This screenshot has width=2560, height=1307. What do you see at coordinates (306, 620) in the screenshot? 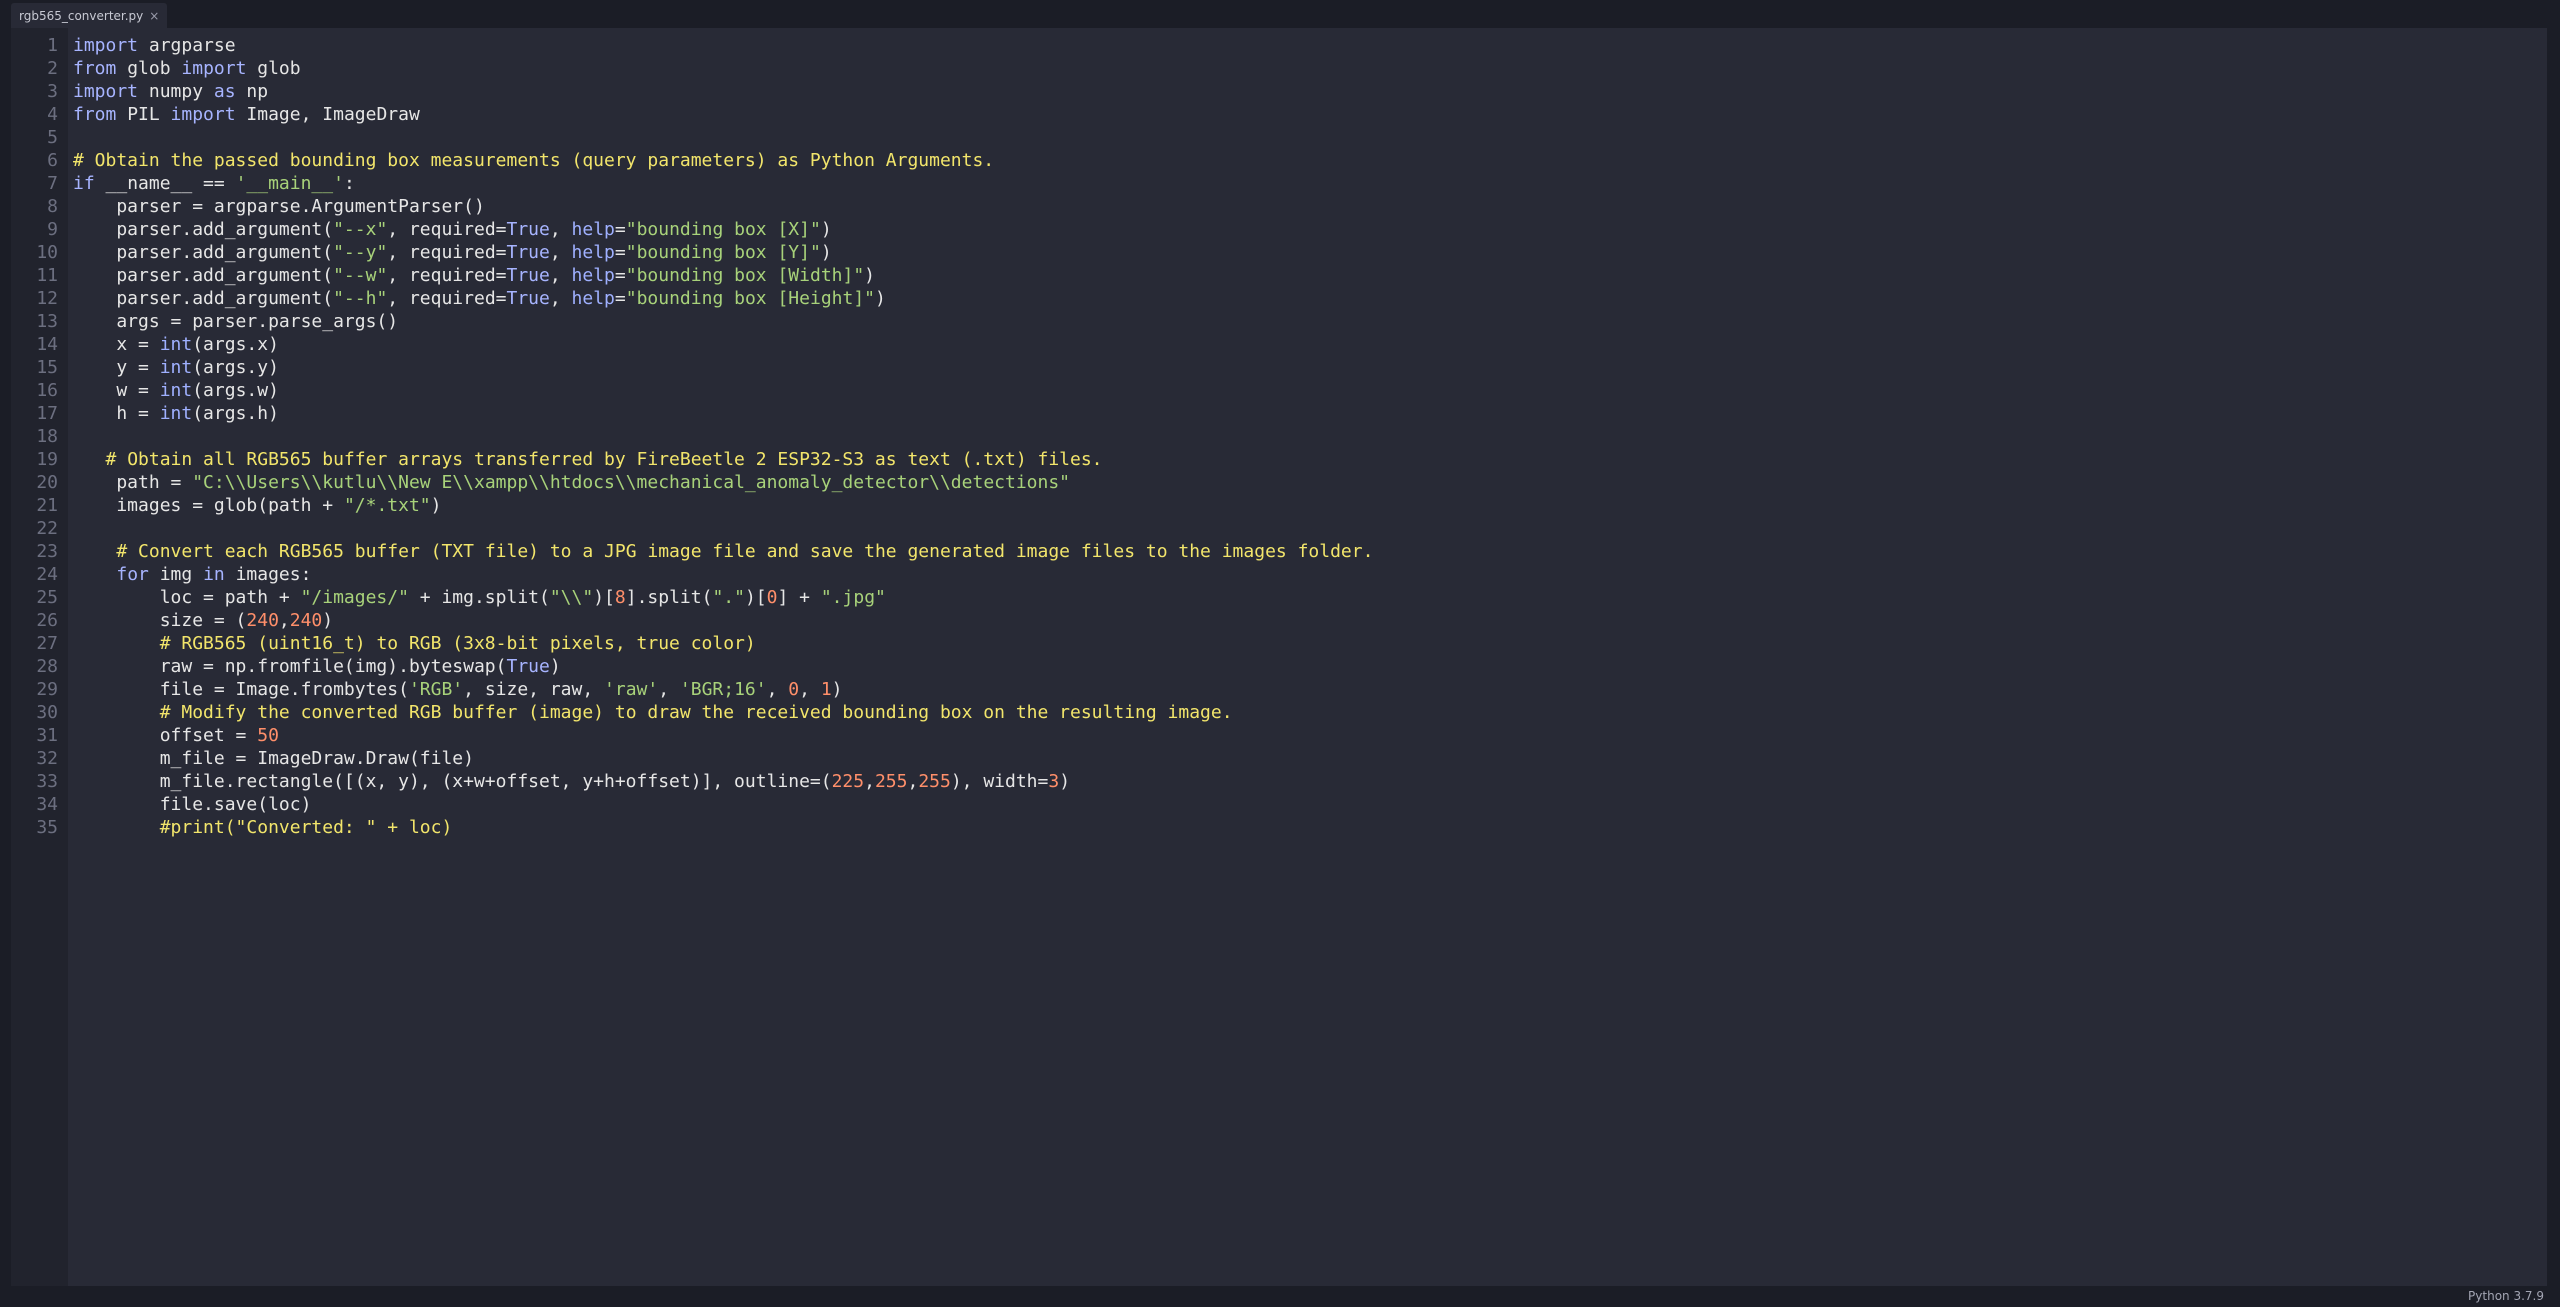
I see `code-token: 240` at bounding box center [306, 620].